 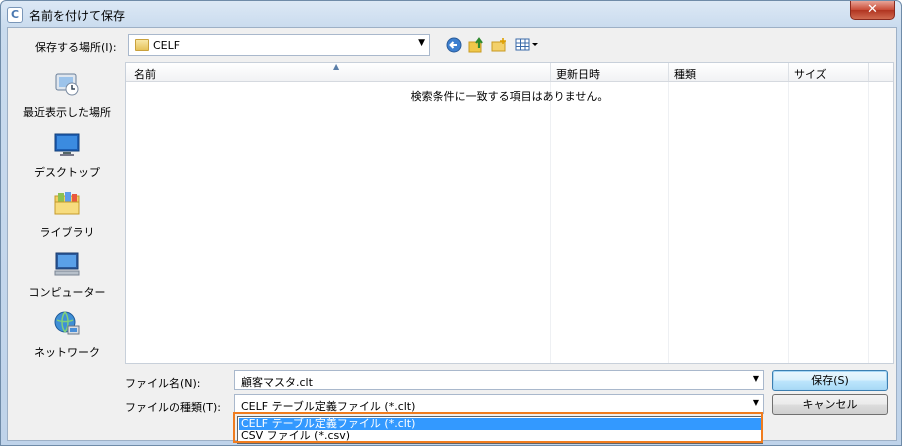 What do you see at coordinates (454, 45) in the screenshot?
I see `back-icon` at bounding box center [454, 45].